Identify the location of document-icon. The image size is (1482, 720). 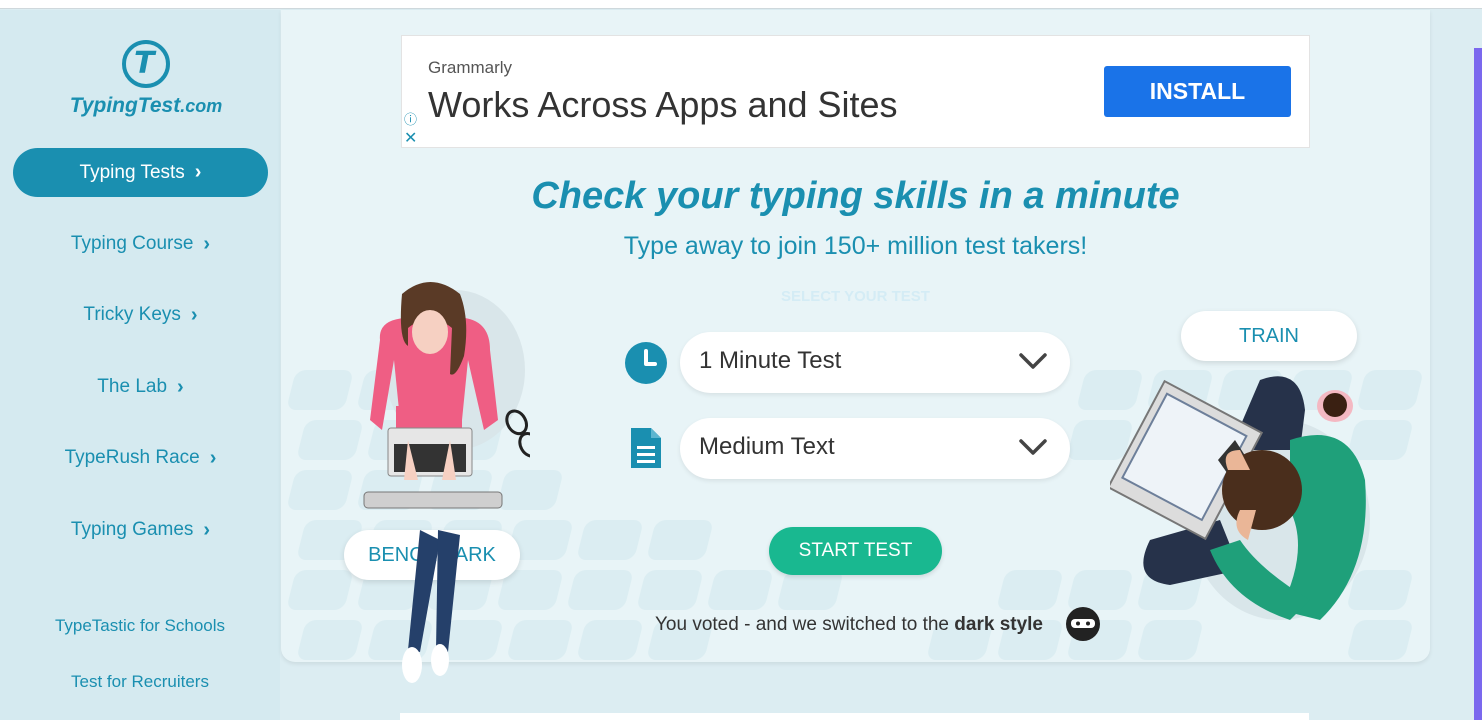
(646, 448).